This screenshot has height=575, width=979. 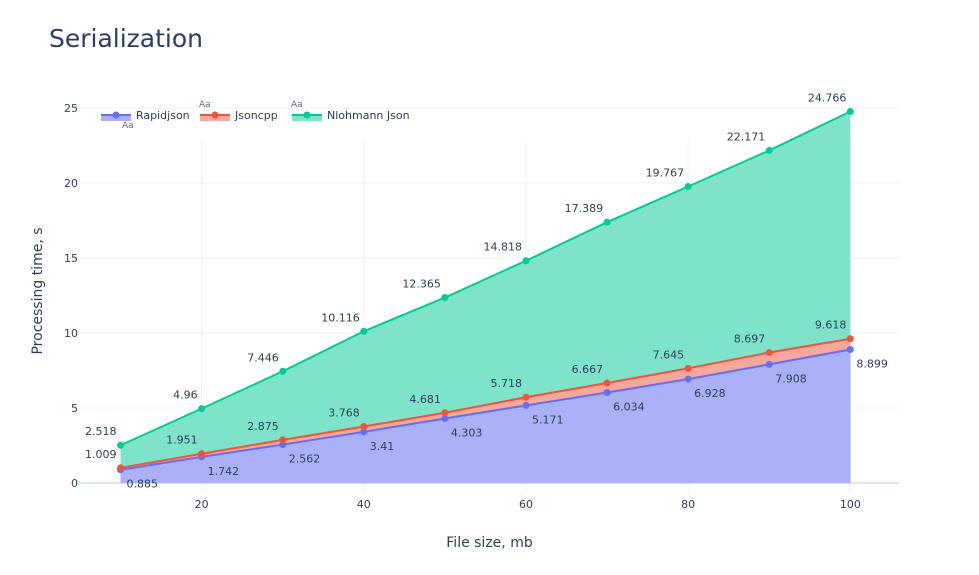 I want to click on y-tick-label: 20, so click(x=71, y=183).